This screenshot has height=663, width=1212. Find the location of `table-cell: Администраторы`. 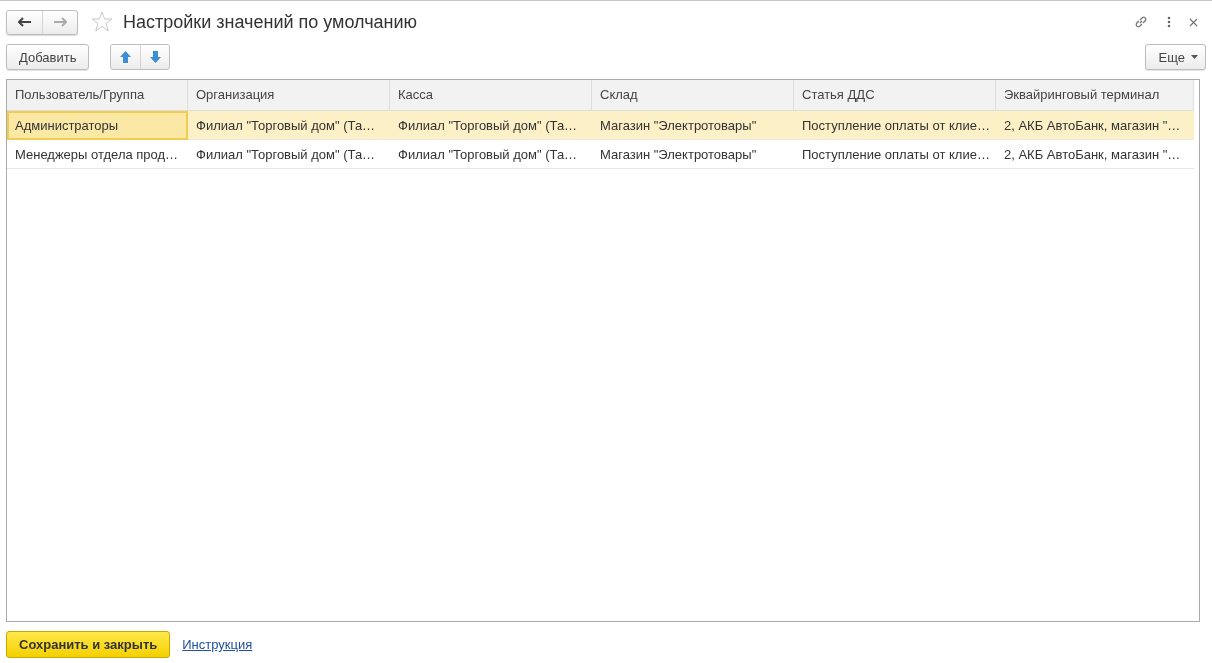

table-cell: Администраторы is located at coordinates (97, 125).